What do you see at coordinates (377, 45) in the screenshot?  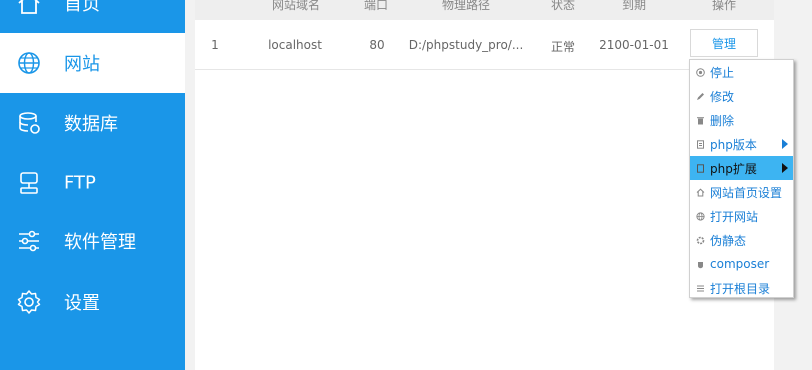 I see `row-port: 80` at bounding box center [377, 45].